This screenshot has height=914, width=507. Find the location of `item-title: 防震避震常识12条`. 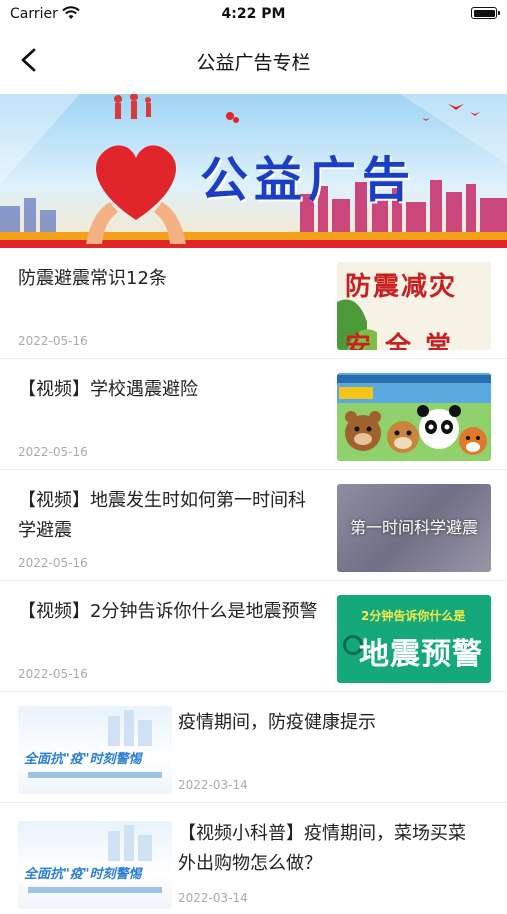

item-title: 防震避震常识12条 is located at coordinates (92, 278).